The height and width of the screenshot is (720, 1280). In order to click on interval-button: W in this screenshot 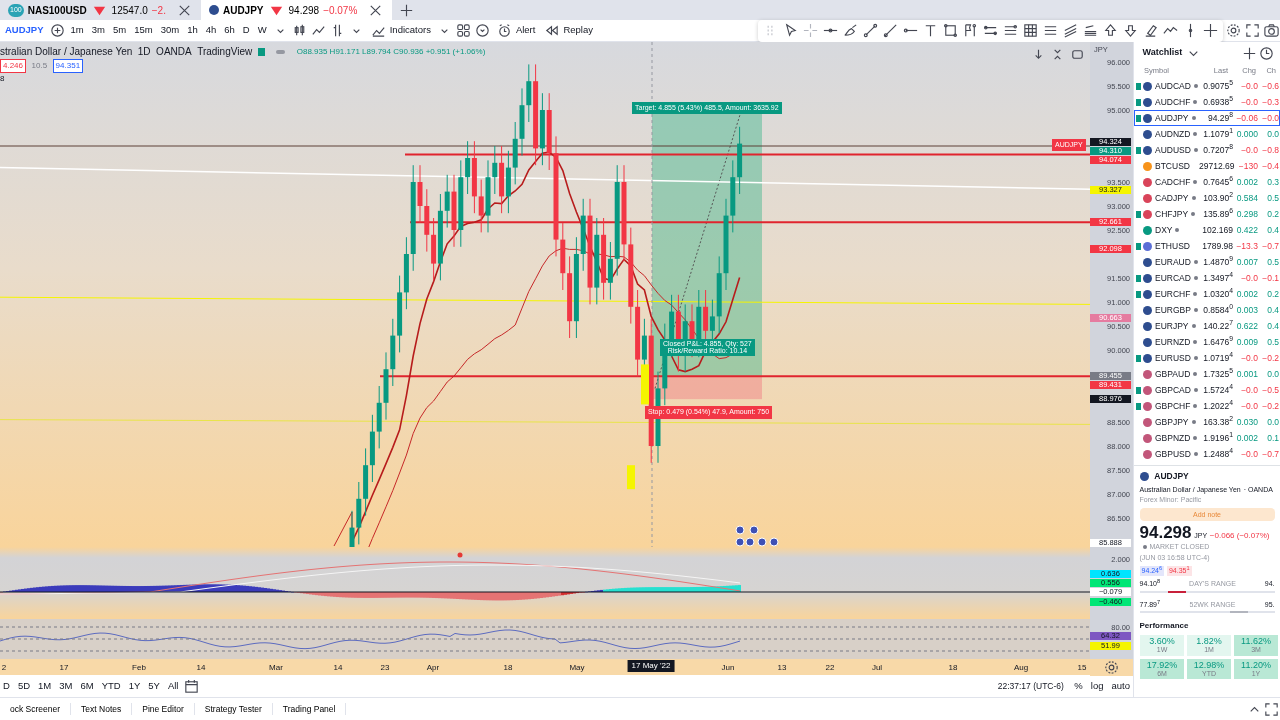, I will do `click(262, 30)`.